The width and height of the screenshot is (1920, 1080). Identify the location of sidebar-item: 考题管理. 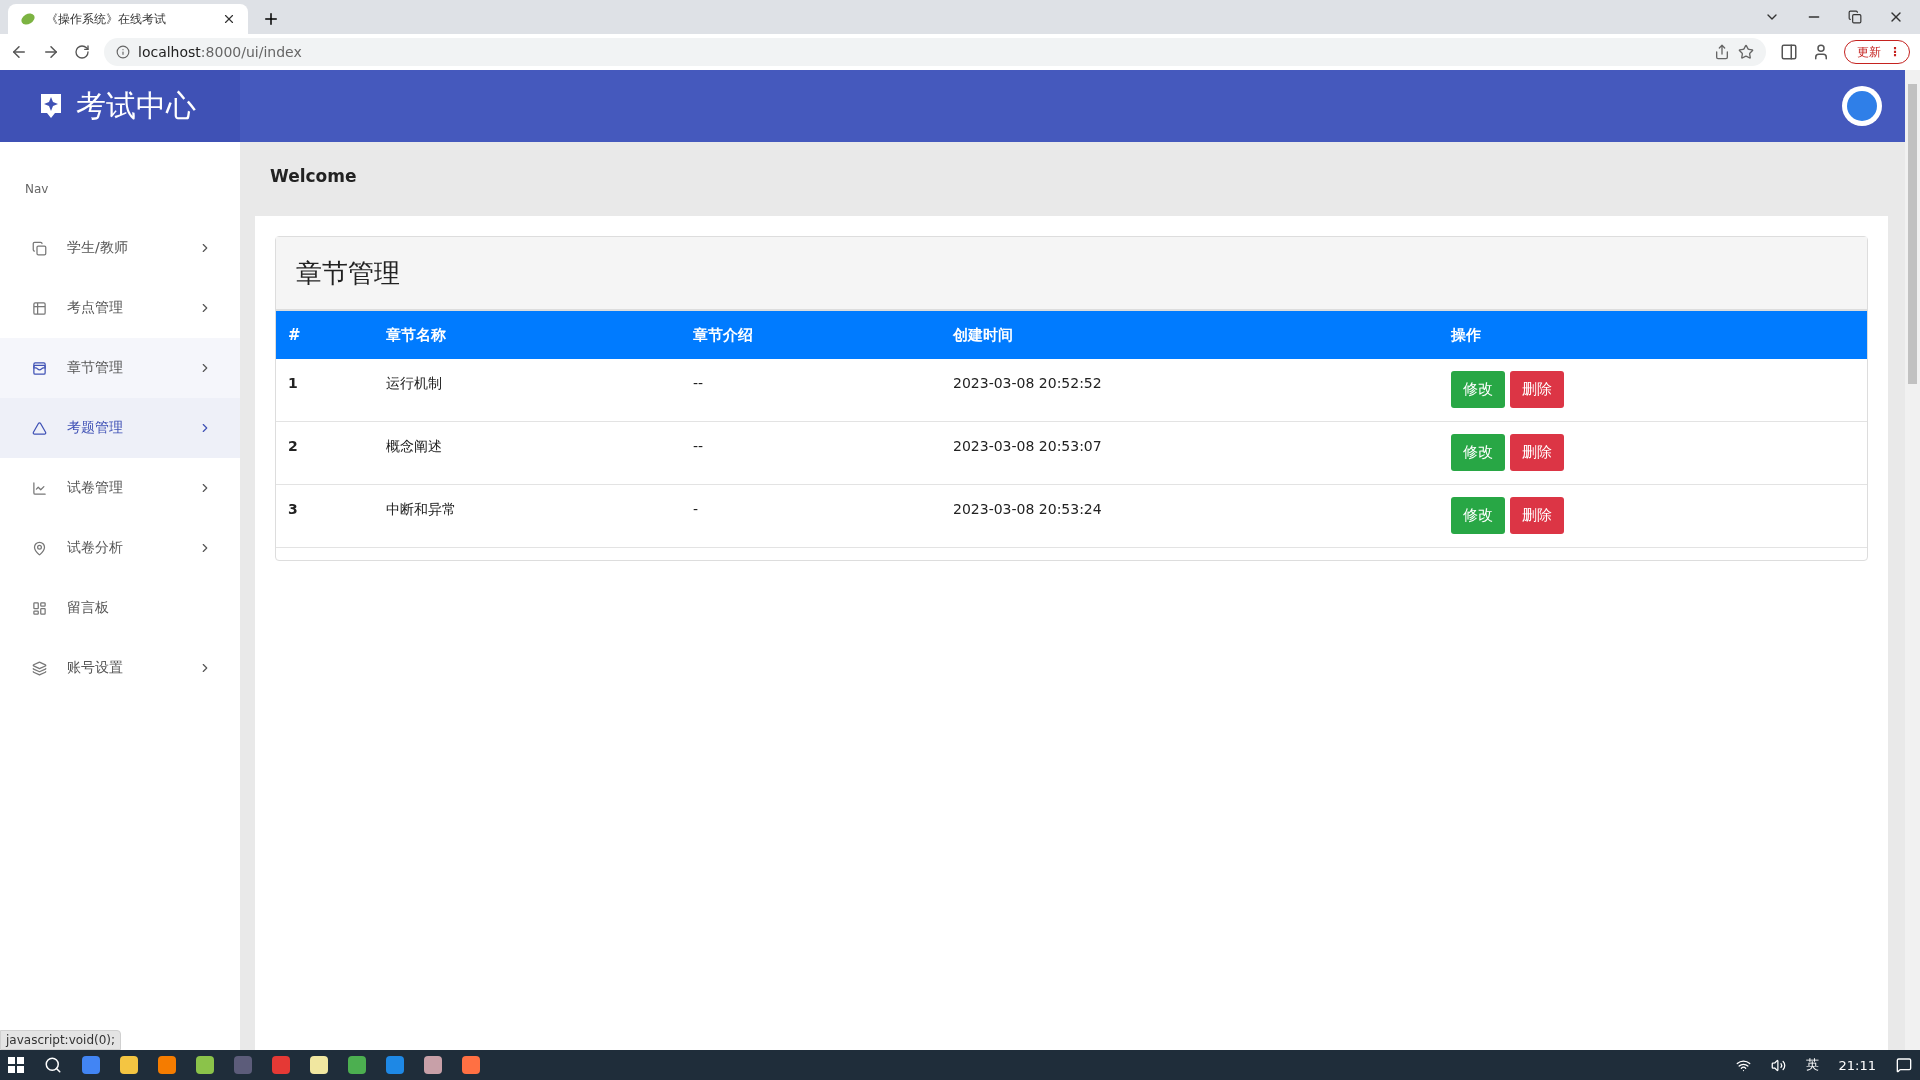
(120, 428).